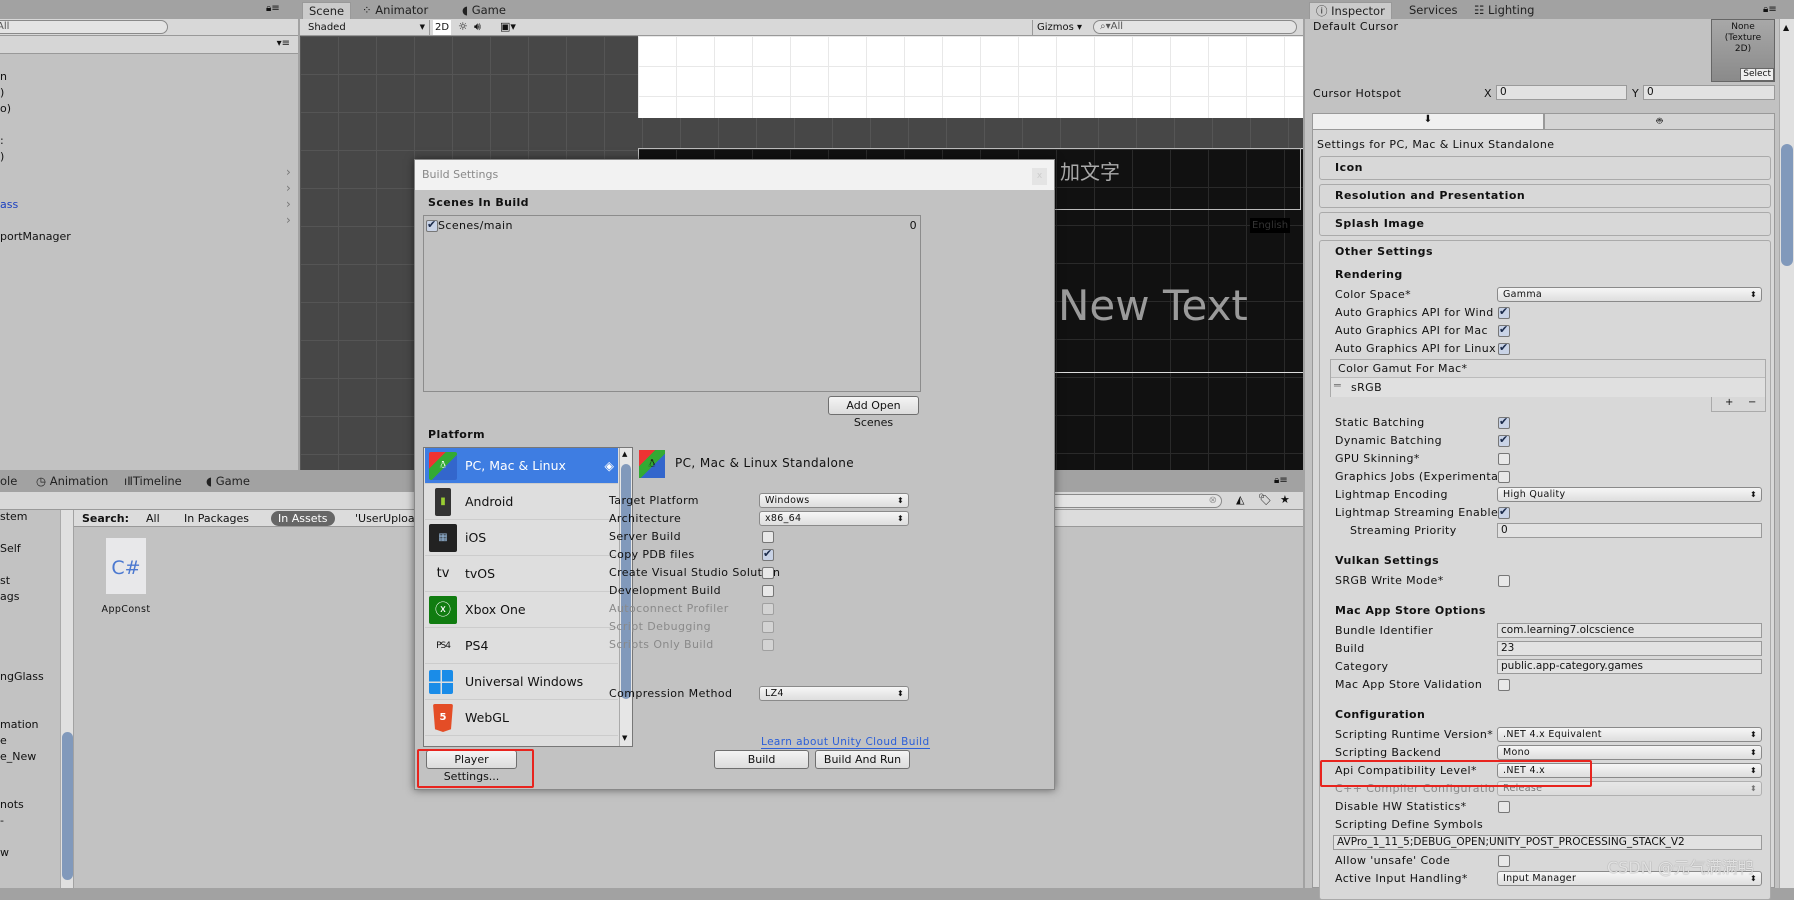 This screenshot has width=1794, height=900. What do you see at coordinates (862, 759) in the screenshot?
I see `build-and-run-button: Build And Run` at bounding box center [862, 759].